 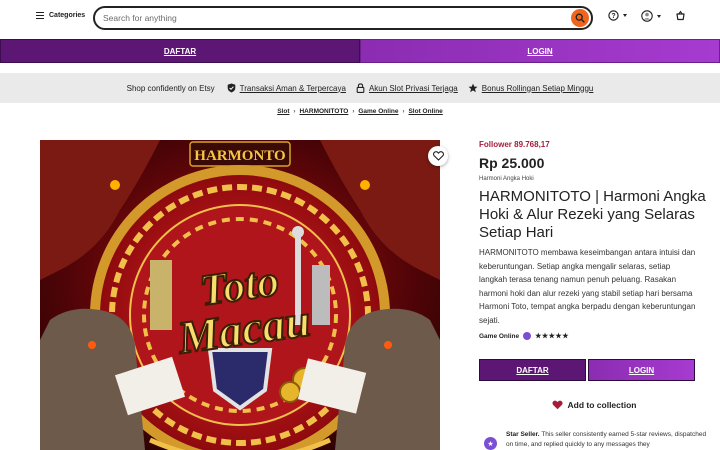 What do you see at coordinates (473, 88) in the screenshot?
I see `star-icon` at bounding box center [473, 88].